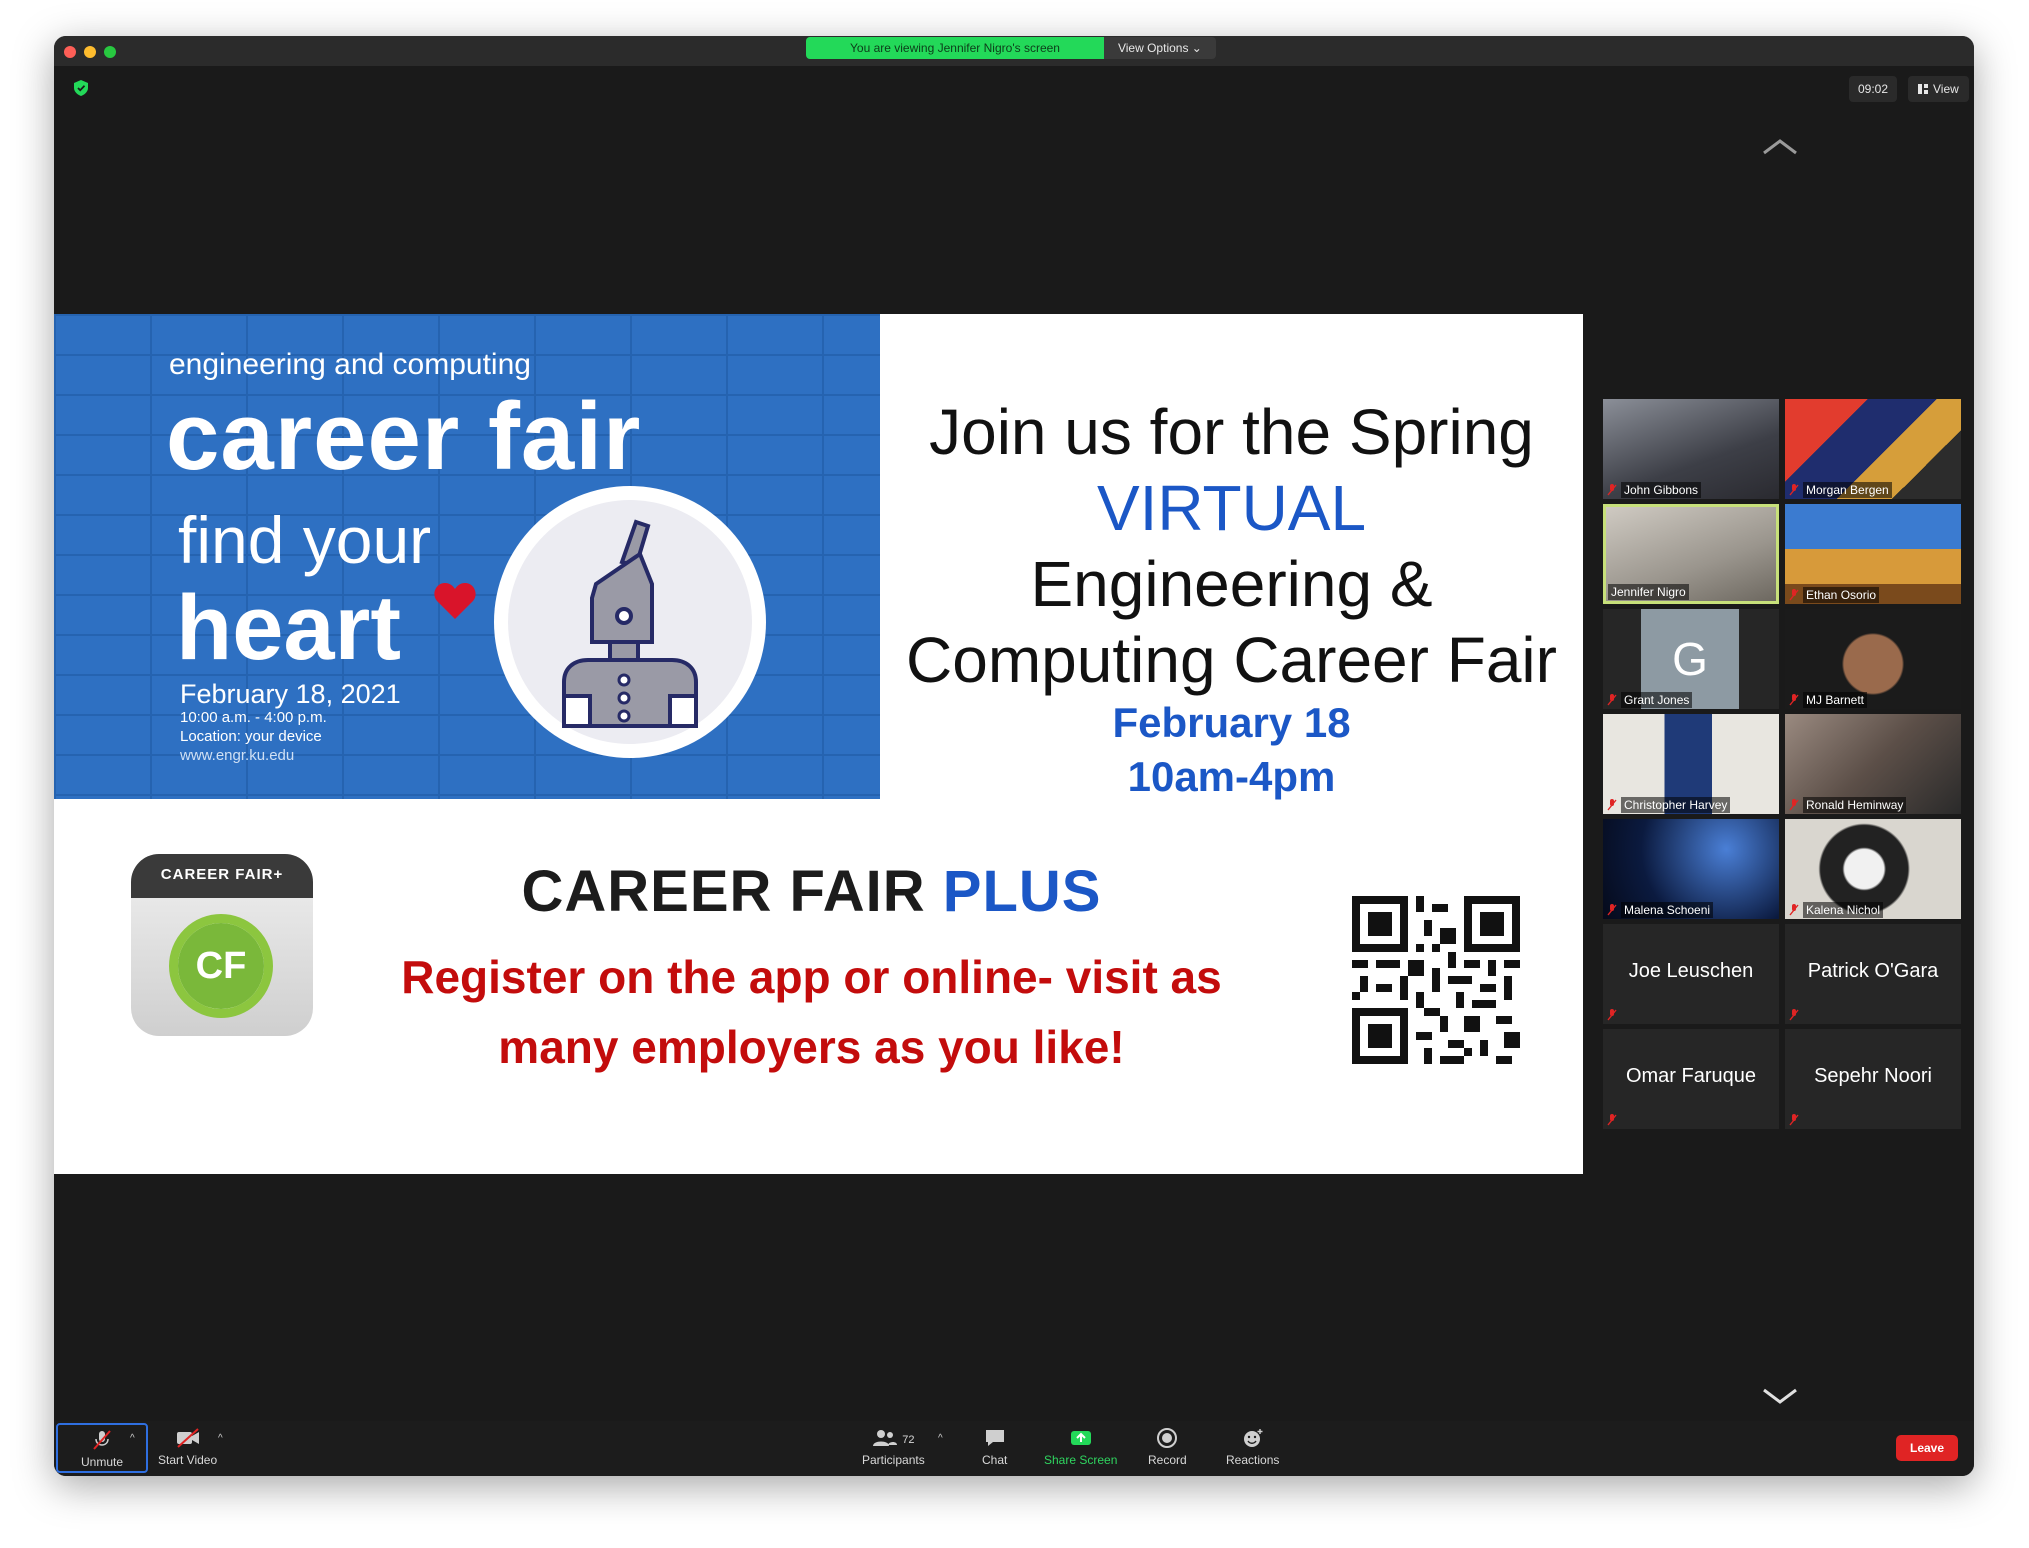  What do you see at coordinates (1022, 891) in the screenshot?
I see `cfp-plus: PLUS` at bounding box center [1022, 891].